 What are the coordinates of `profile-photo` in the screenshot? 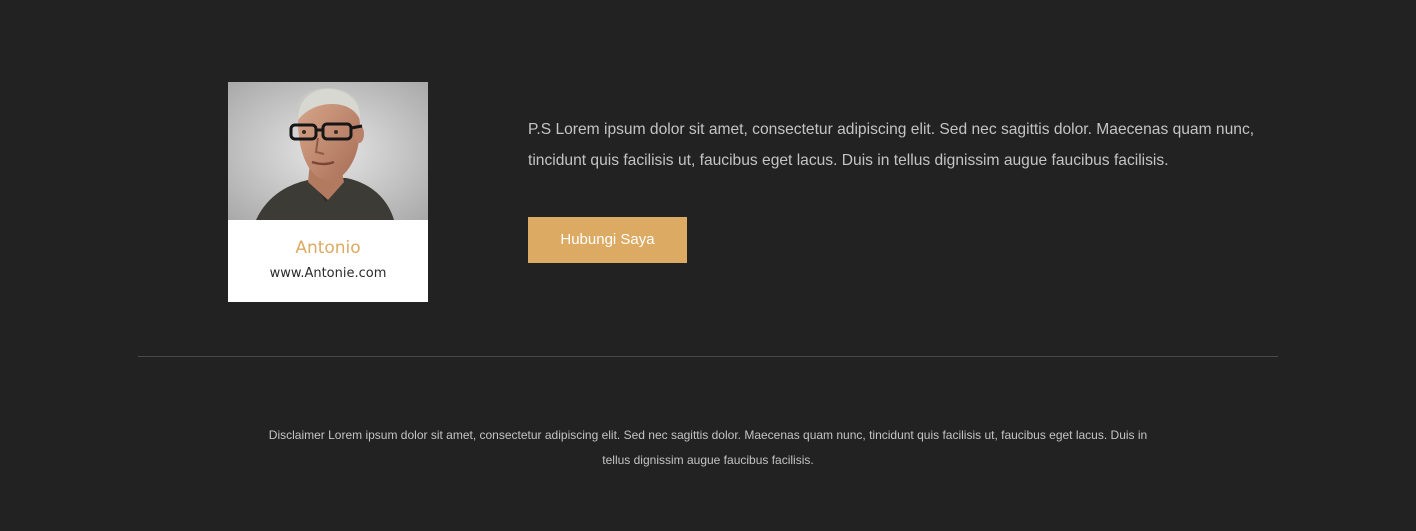 It's located at (328, 151).